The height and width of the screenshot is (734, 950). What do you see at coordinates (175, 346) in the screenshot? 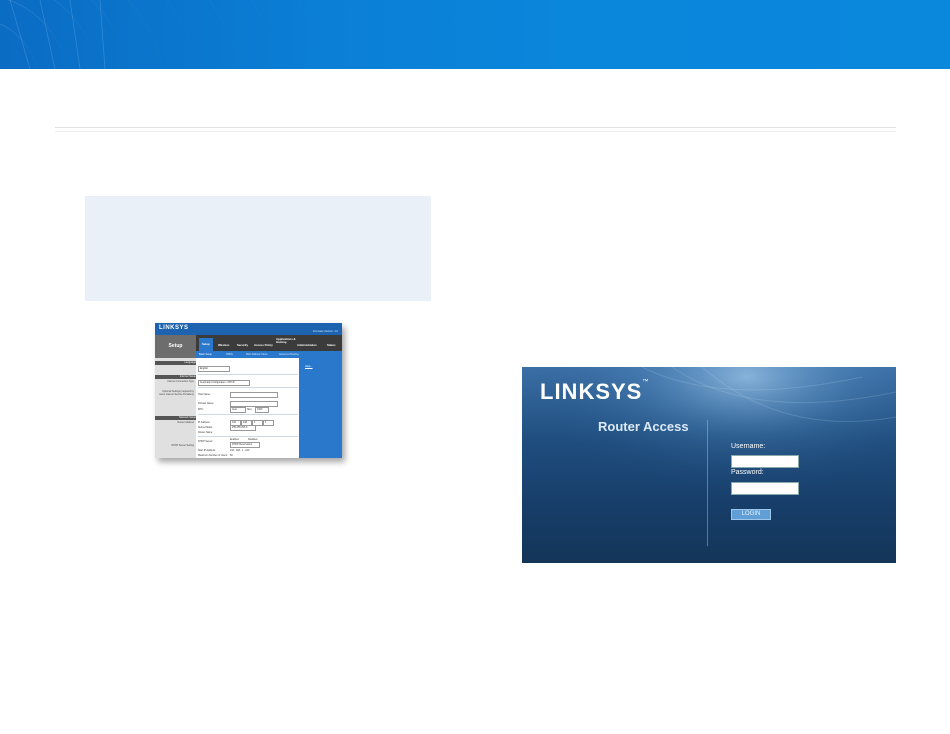
I see `setup-section-title: Setup` at bounding box center [175, 346].